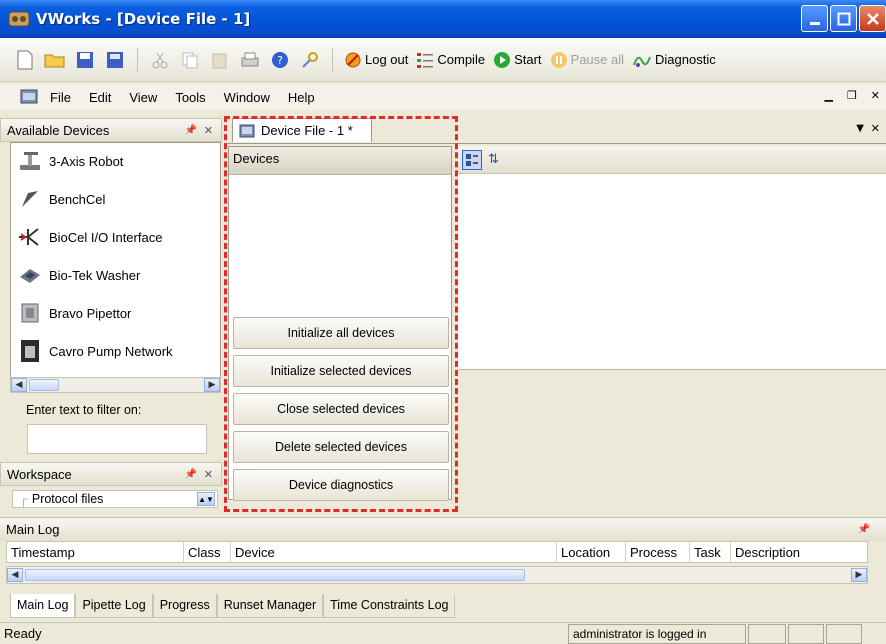  What do you see at coordinates (558, 59) in the screenshot?
I see `pause-icon` at bounding box center [558, 59].